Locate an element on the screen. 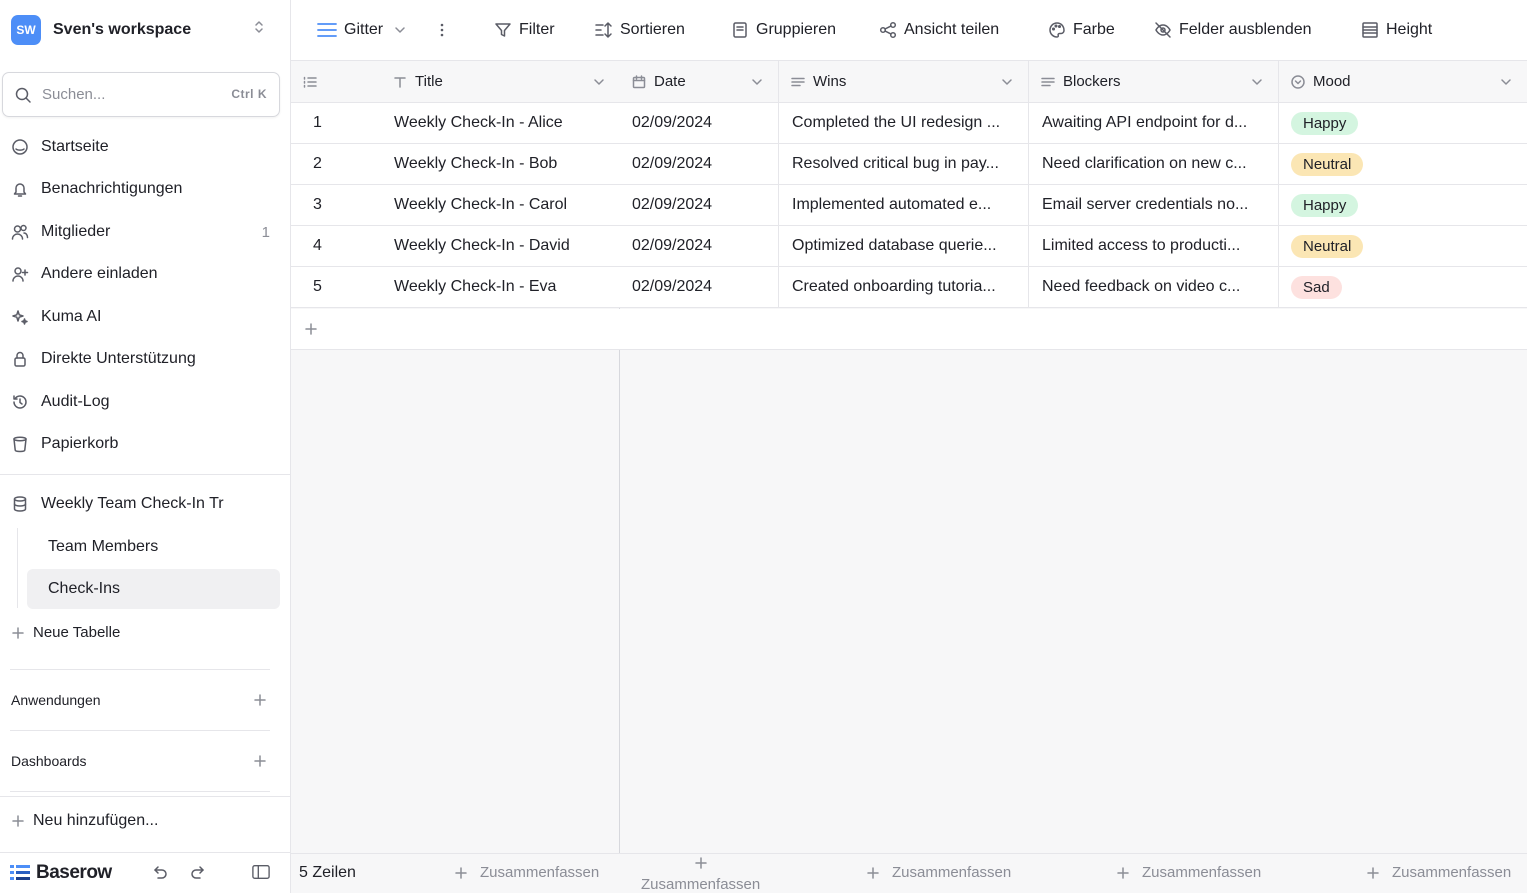 The height and width of the screenshot is (893, 1527). members-count: 1 is located at coordinates (265, 232).